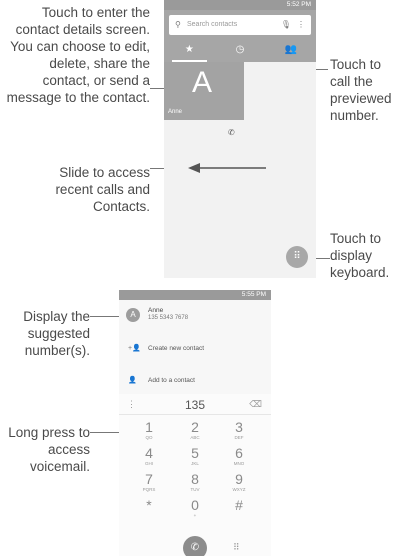  Describe the element at coordinates (195, 489) in the screenshot. I see `key-letters: TUV` at that location.